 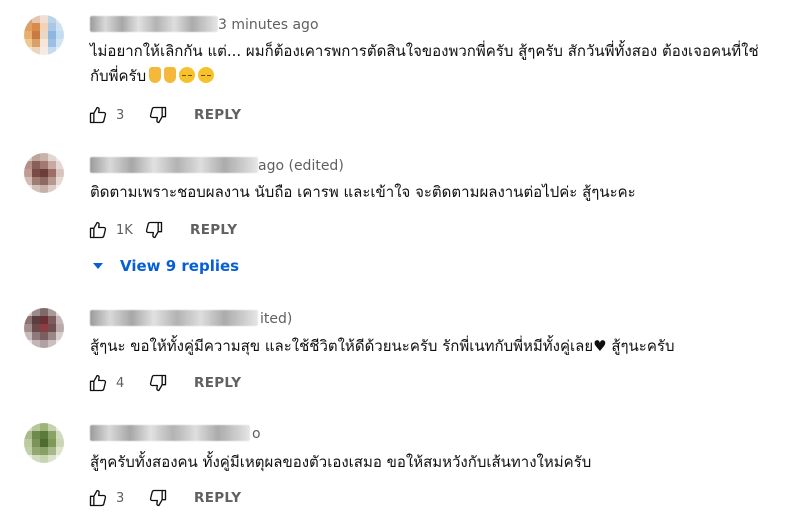 What do you see at coordinates (268, 25) in the screenshot?
I see `comment-timestamp: 3 minutes ago` at bounding box center [268, 25].